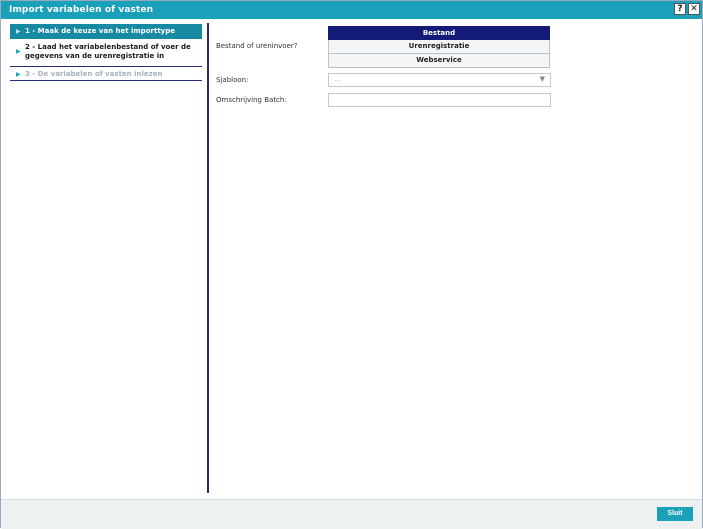 The image size is (703, 529). Describe the element at coordinates (542, 79) in the screenshot. I see `chevron-down-icon: ▼` at that location.